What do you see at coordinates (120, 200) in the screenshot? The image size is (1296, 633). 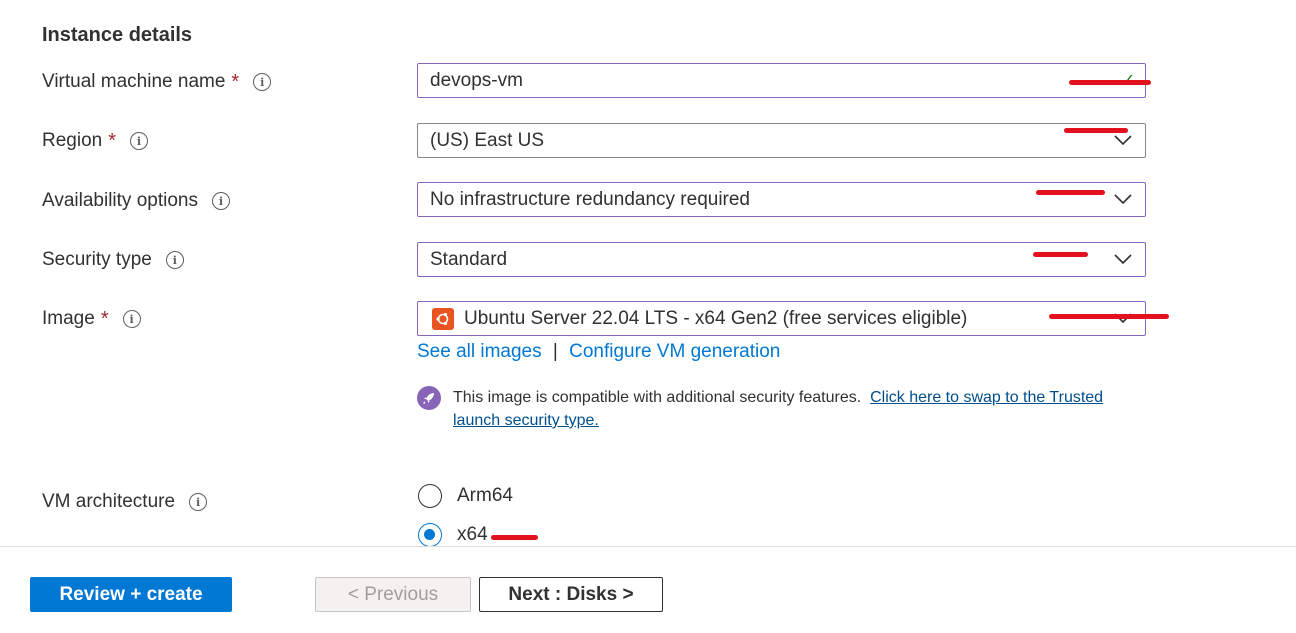 I see `availability-label-text: Availability options` at bounding box center [120, 200].